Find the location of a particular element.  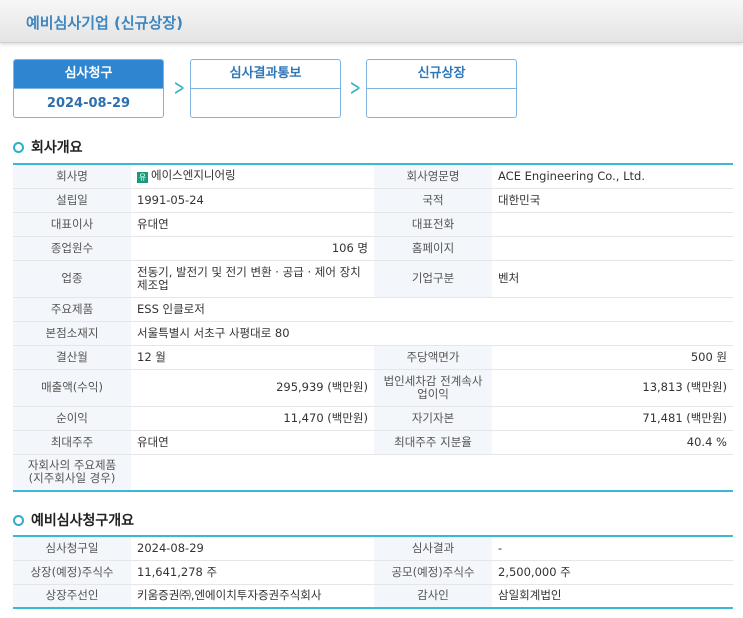

value: 500 원 is located at coordinates (612, 357).